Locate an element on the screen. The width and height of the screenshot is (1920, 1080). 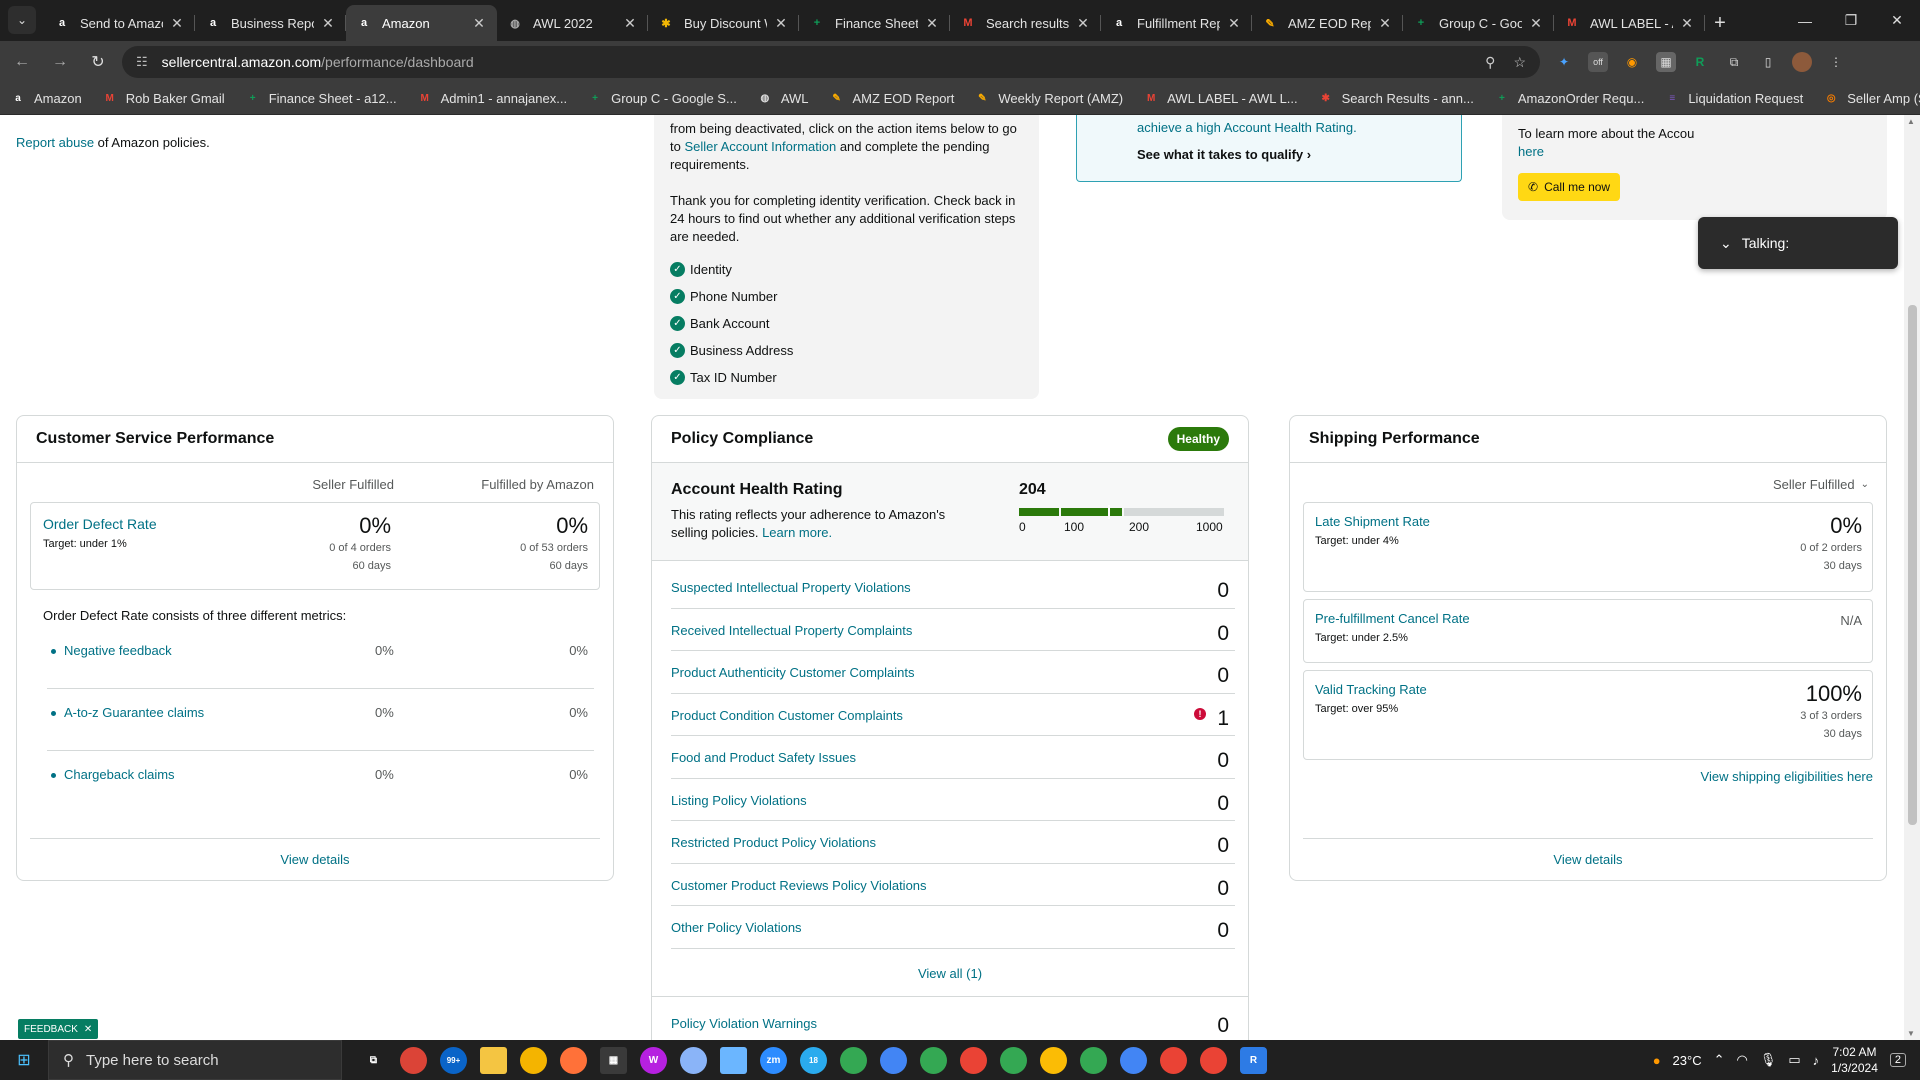
policy-row-link: Food and Product Safety Issues is located at coordinates (763, 757).